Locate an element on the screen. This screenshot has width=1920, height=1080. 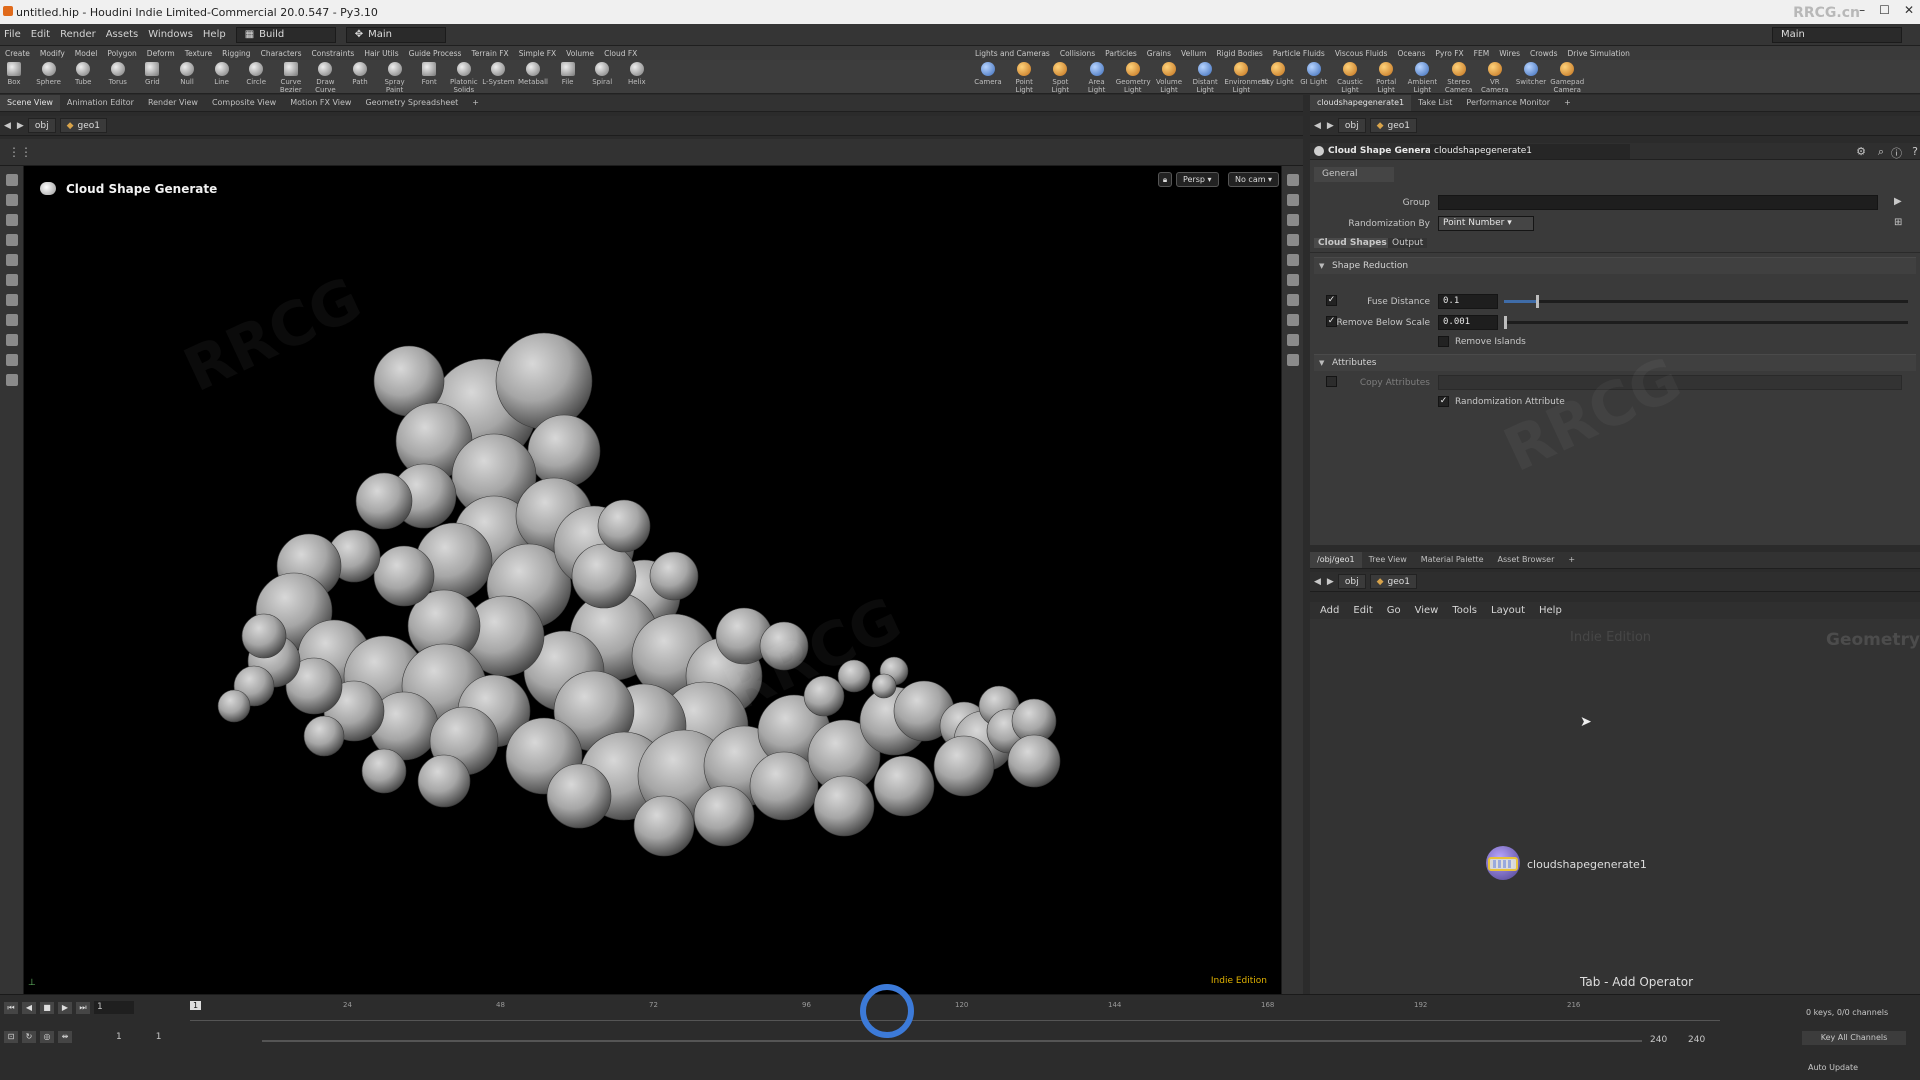
close-icon: ✕ is located at coordinates (1909, 10).